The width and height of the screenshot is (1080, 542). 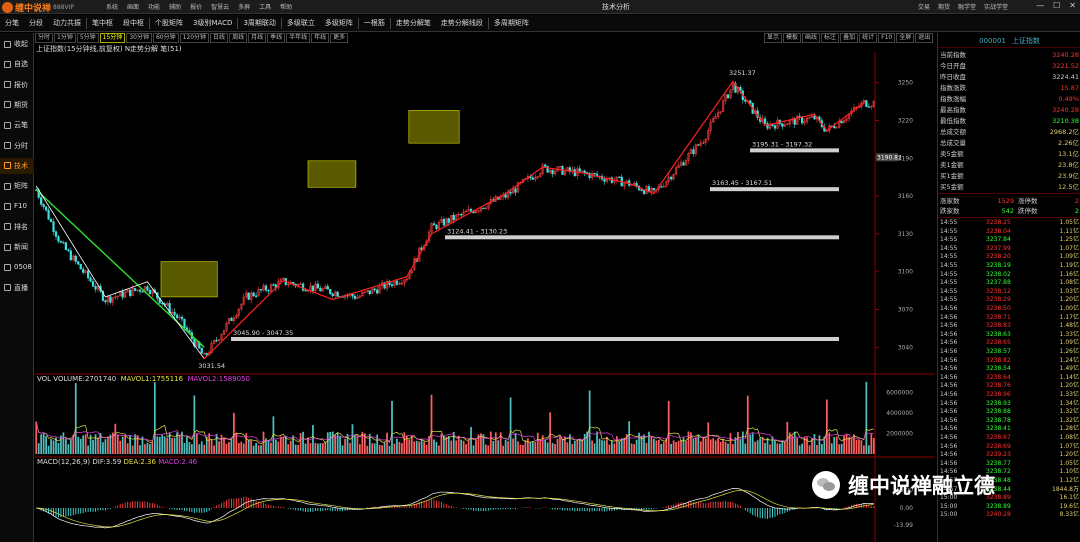 What do you see at coordinates (196, 6) in the screenshot?
I see `menu-item: 报价` at bounding box center [196, 6].